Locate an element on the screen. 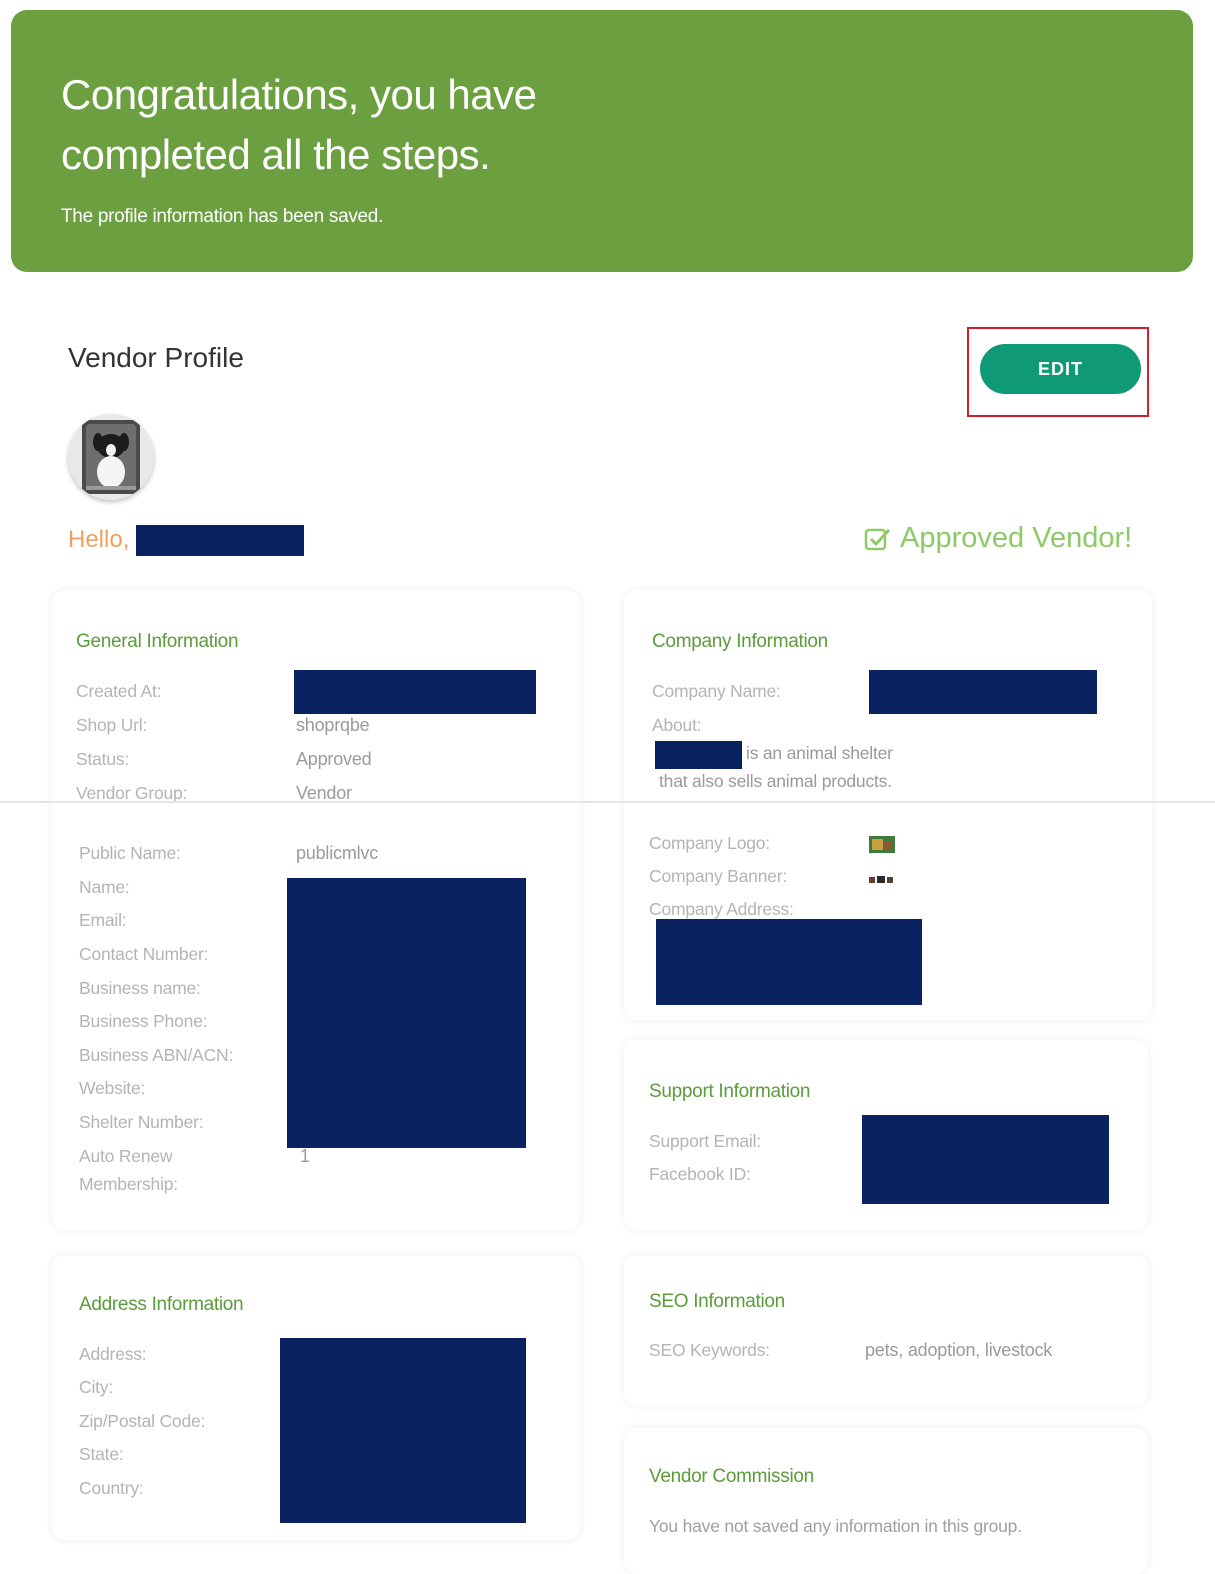 Image resolution: width=1215 pixels, height=1574 pixels. redacted-created-at is located at coordinates (415, 692).